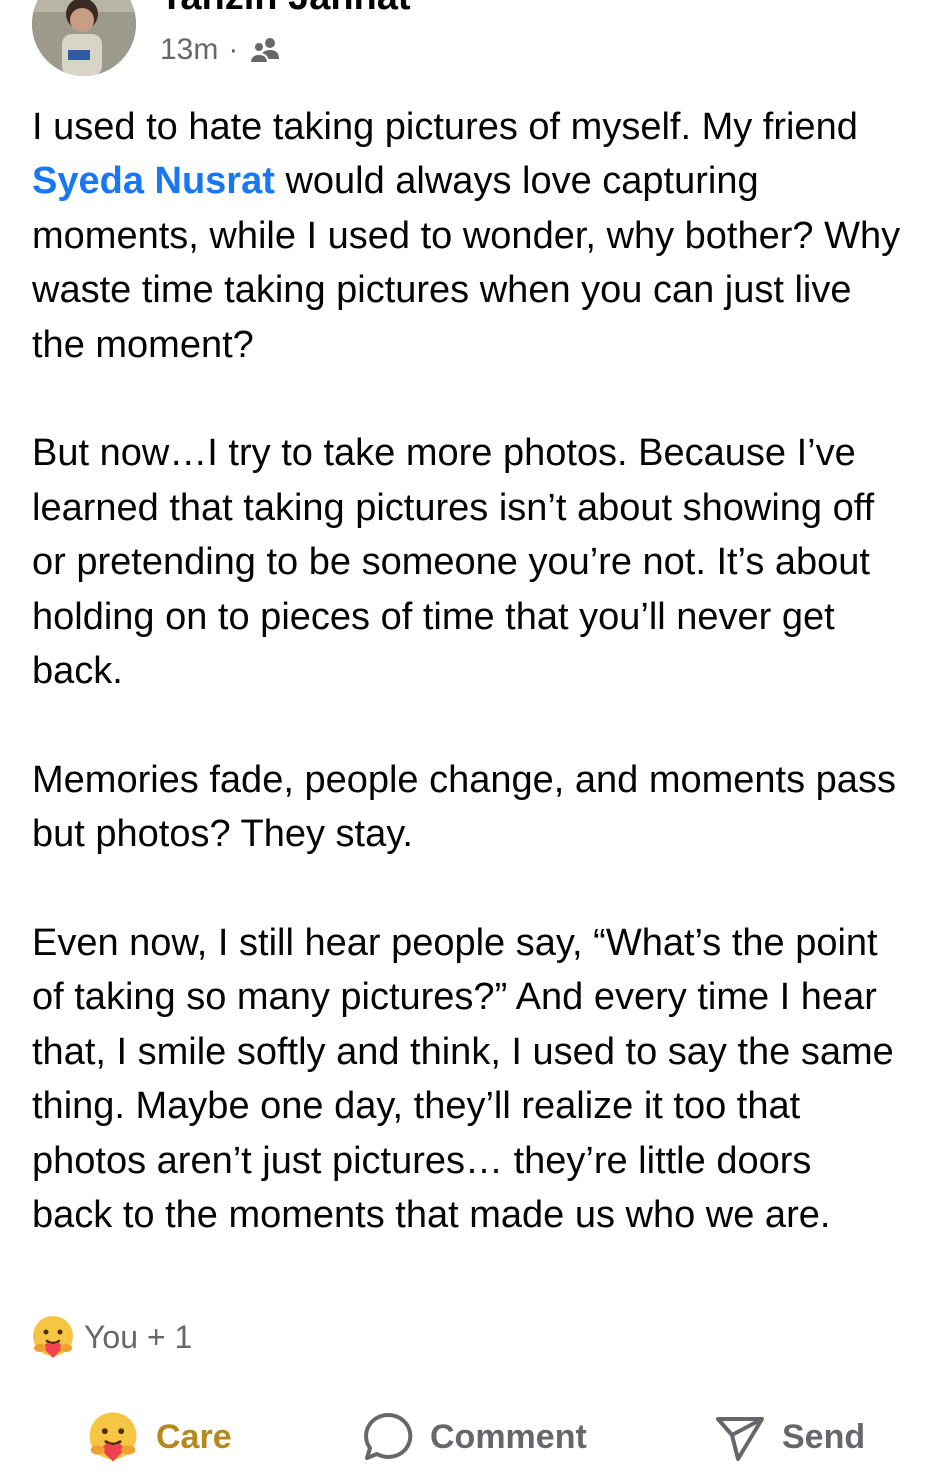 The height and width of the screenshot is (1480, 945). What do you see at coordinates (221, 50) in the screenshot?
I see `post-meta: 13m ·` at bounding box center [221, 50].